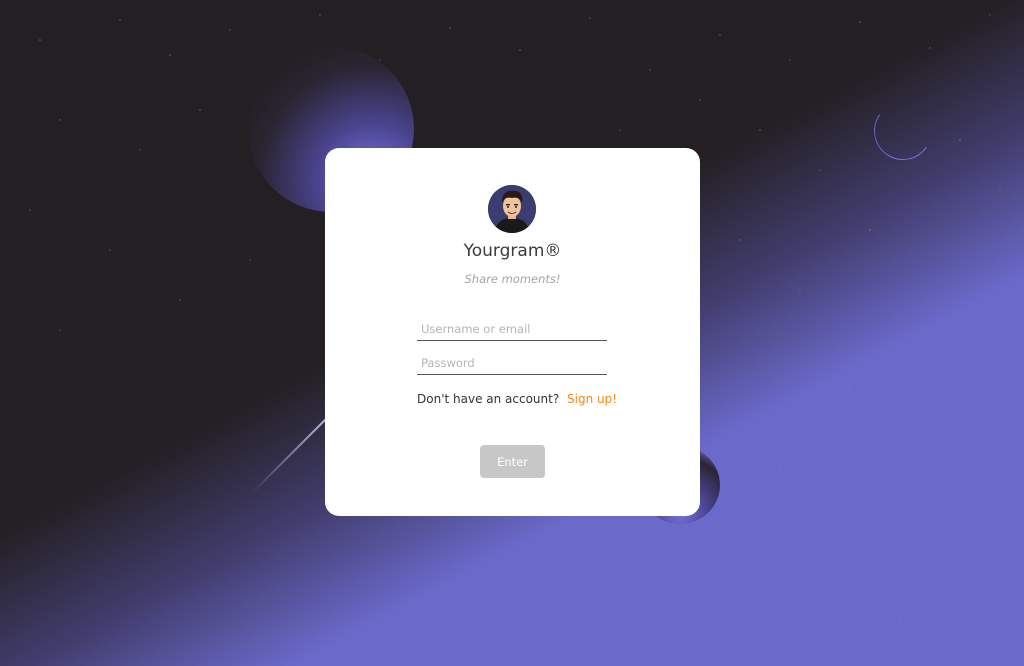  Describe the element at coordinates (512, 364) in the screenshot. I see `password-input` at that location.